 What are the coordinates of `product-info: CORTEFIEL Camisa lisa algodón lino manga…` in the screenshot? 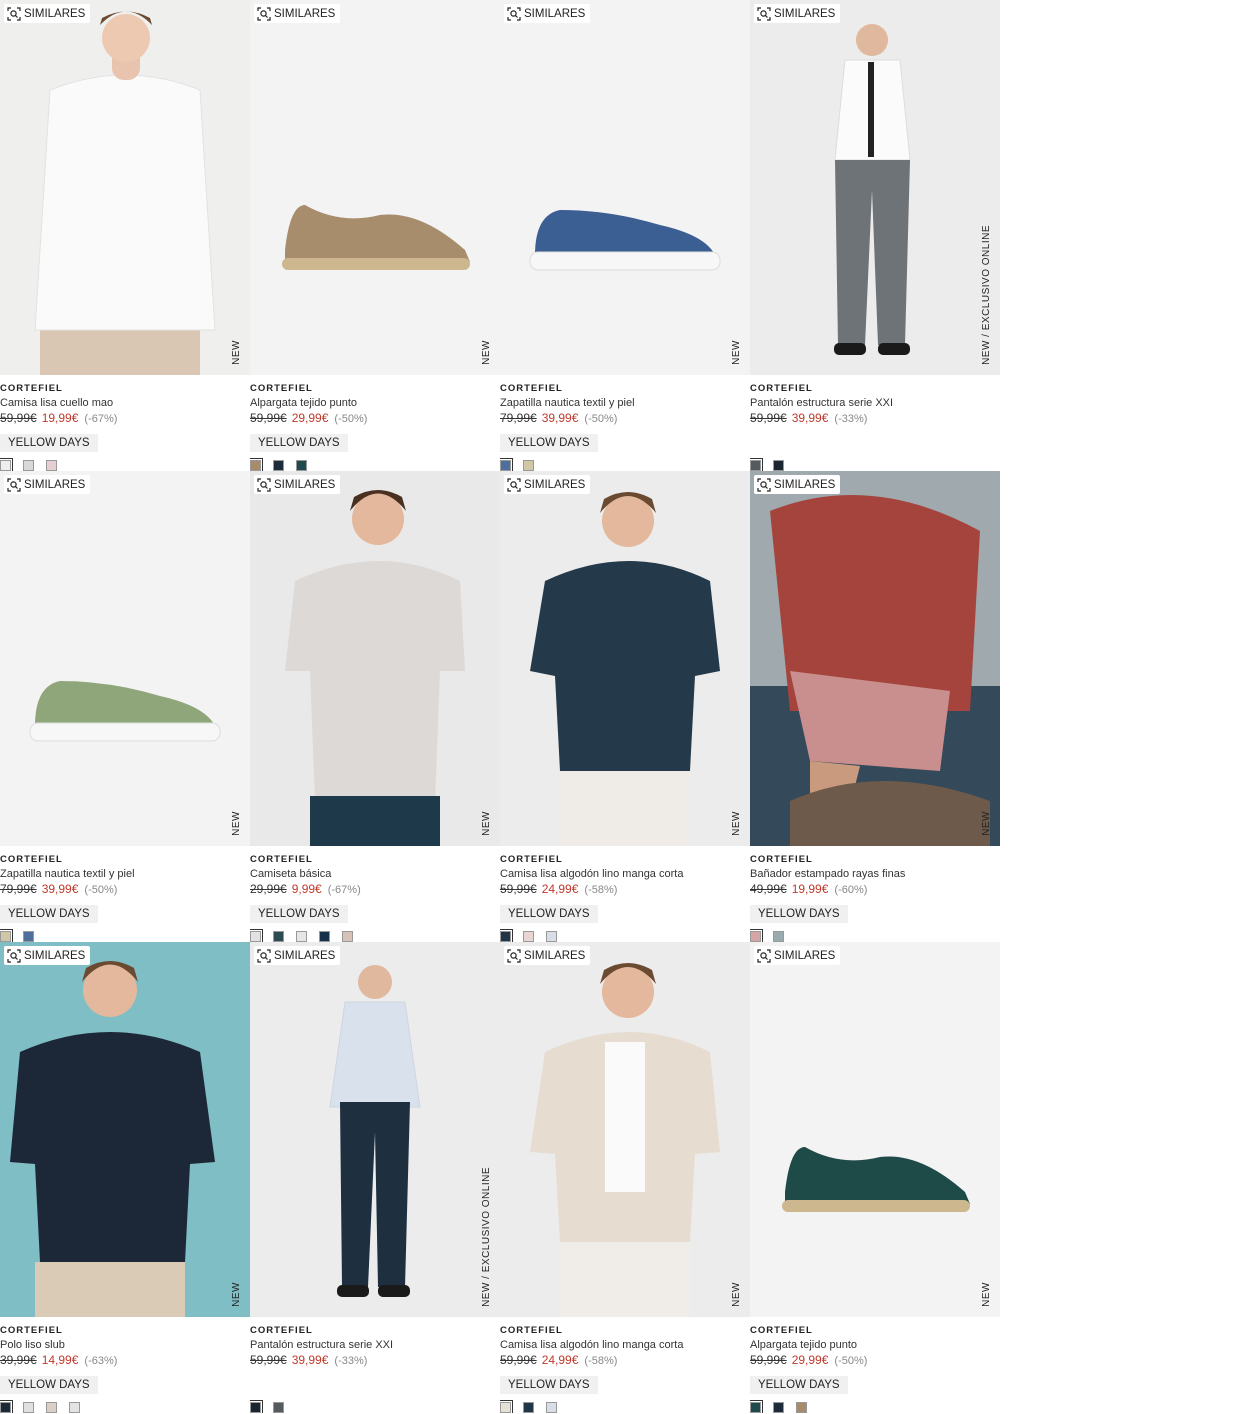 It's located at (625, 1355).